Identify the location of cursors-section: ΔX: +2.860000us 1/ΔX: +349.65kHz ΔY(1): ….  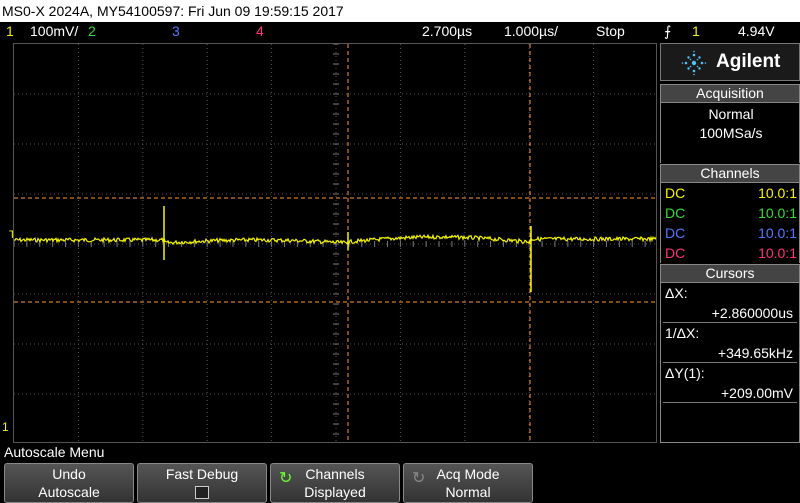
(730, 363).